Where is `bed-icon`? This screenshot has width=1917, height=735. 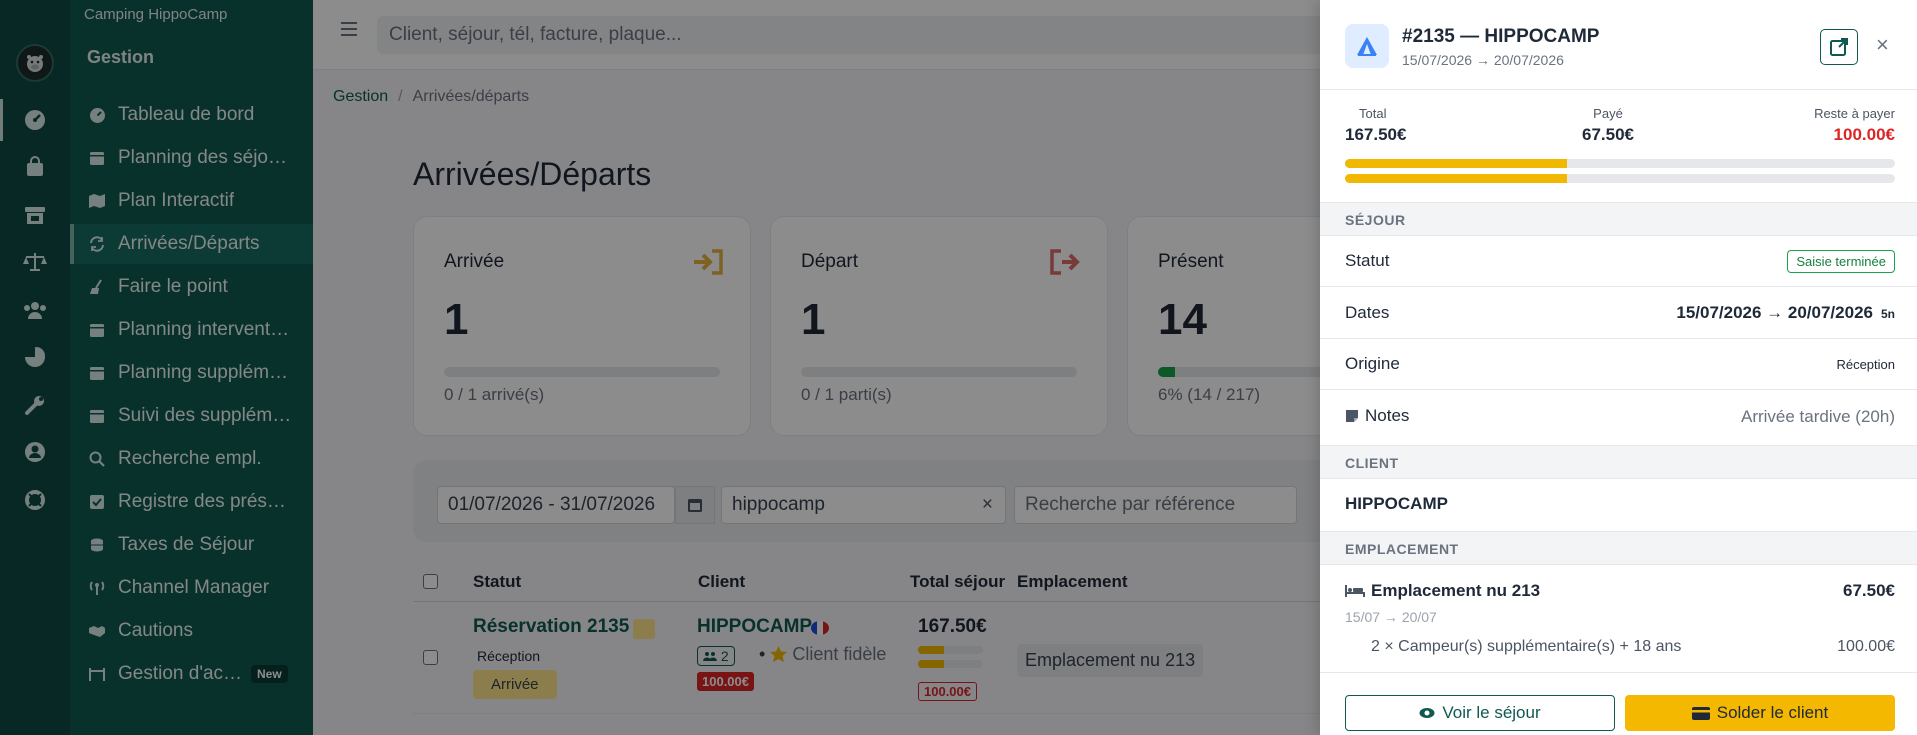
bed-icon is located at coordinates (1355, 591).